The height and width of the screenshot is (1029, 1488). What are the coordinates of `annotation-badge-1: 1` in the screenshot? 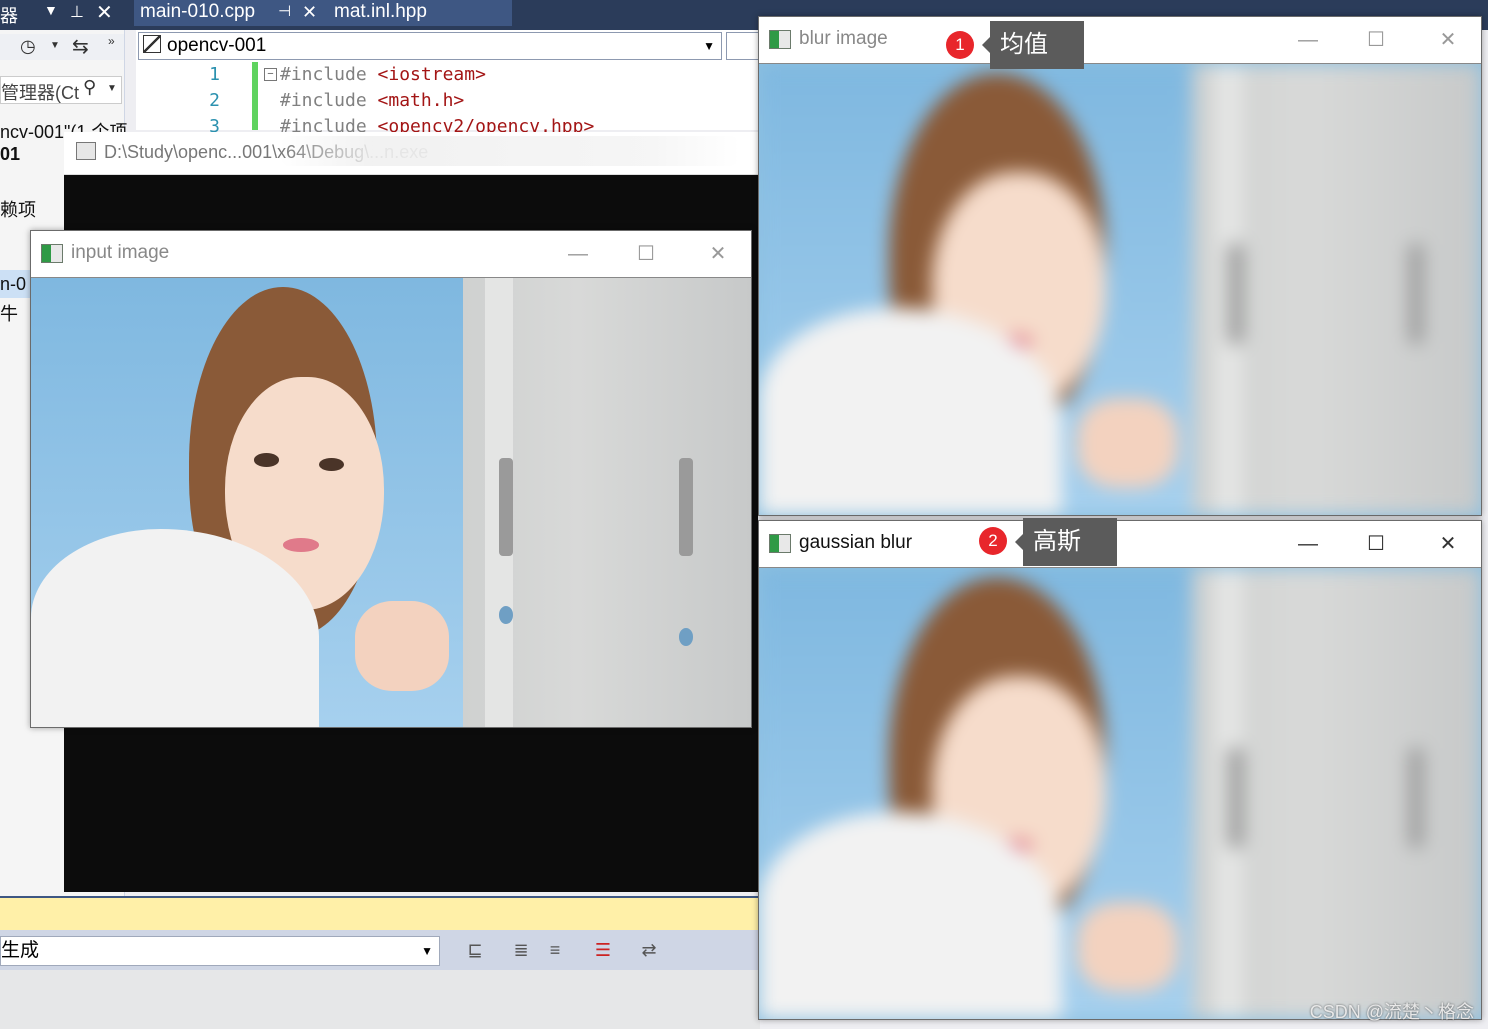 It's located at (960, 45).